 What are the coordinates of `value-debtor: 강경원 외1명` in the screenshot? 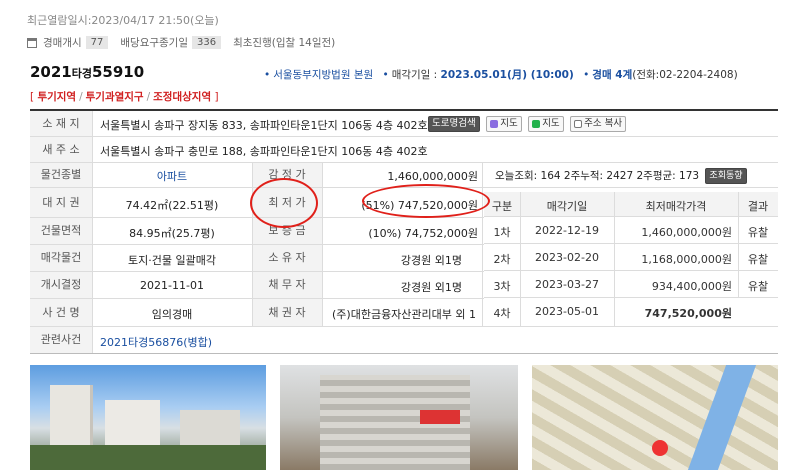 It's located at (431, 287).